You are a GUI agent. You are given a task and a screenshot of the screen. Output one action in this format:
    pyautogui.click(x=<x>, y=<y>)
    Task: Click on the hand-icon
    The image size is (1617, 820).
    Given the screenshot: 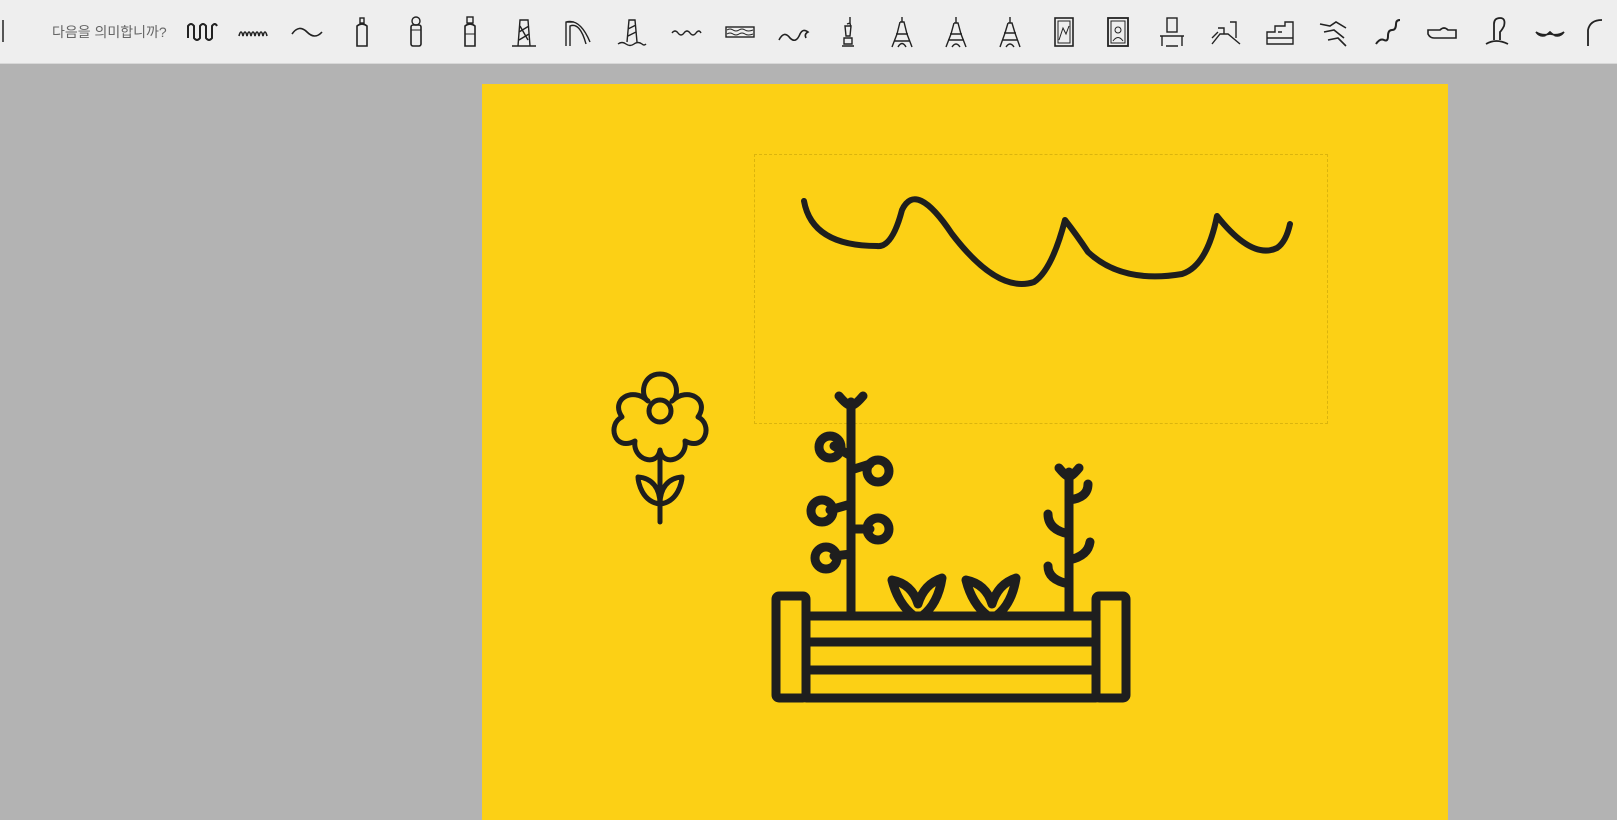 What is the action you would take?
    pyautogui.click(x=1442, y=32)
    